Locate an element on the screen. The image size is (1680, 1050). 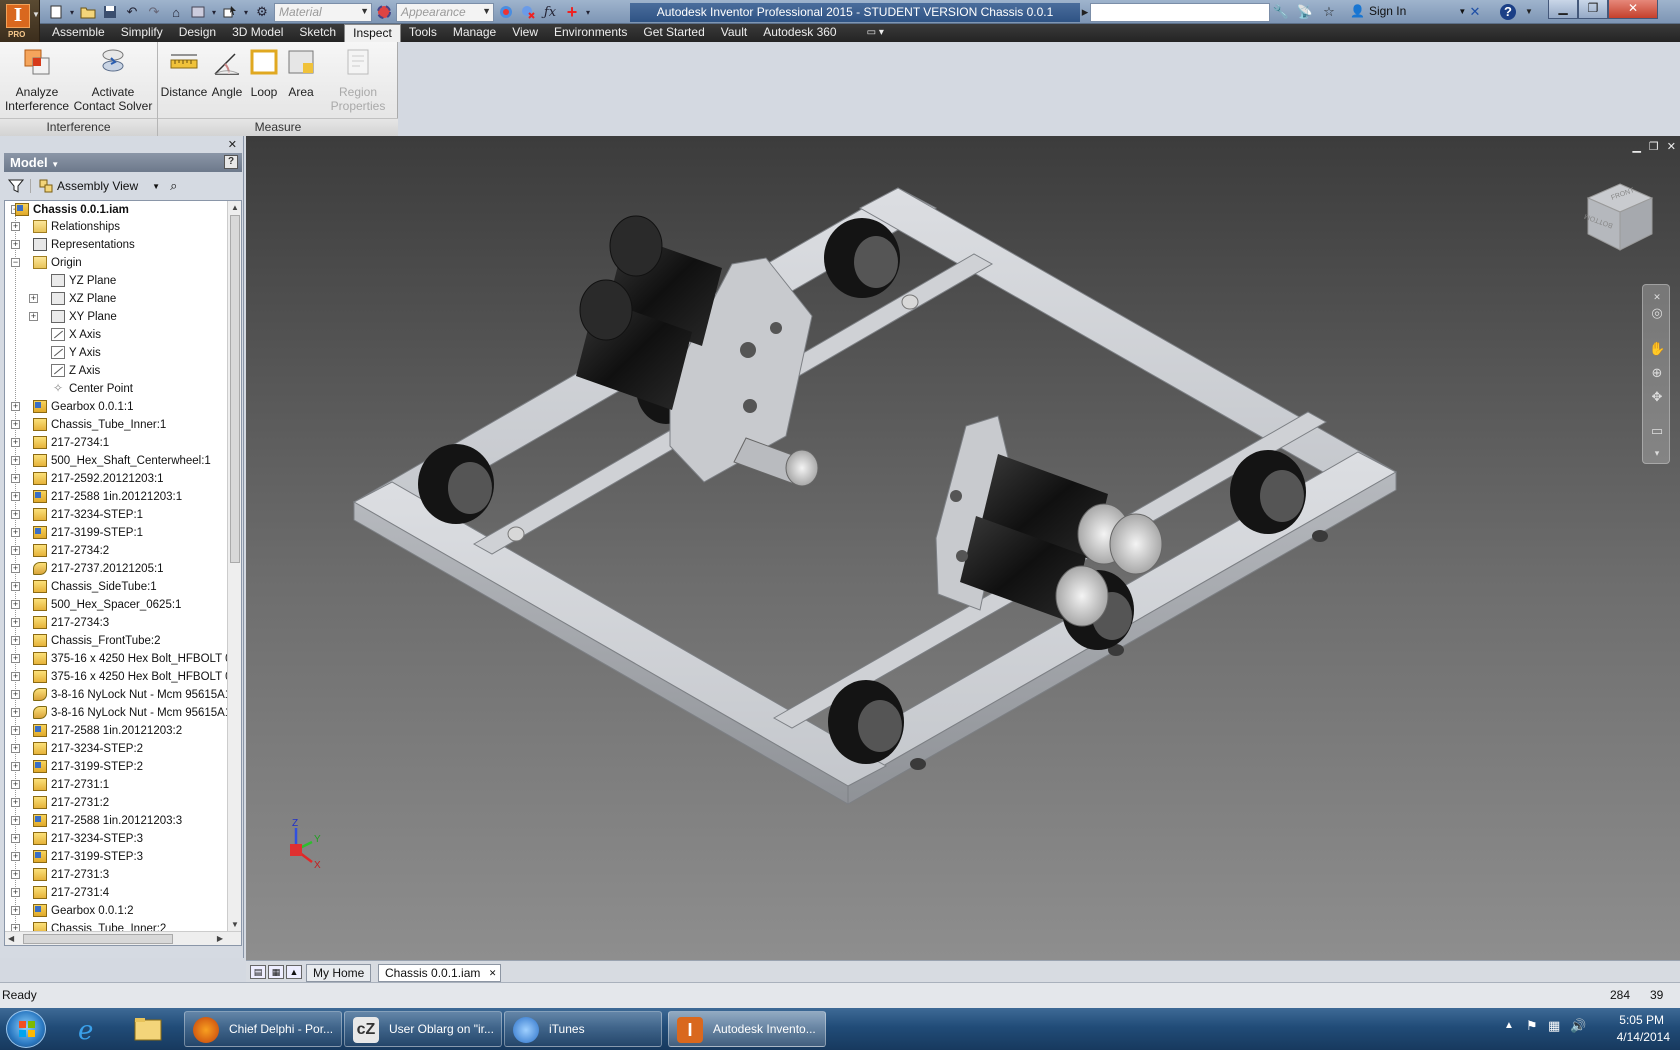
update-icon: ⚙ is located at coordinates (262, 12).